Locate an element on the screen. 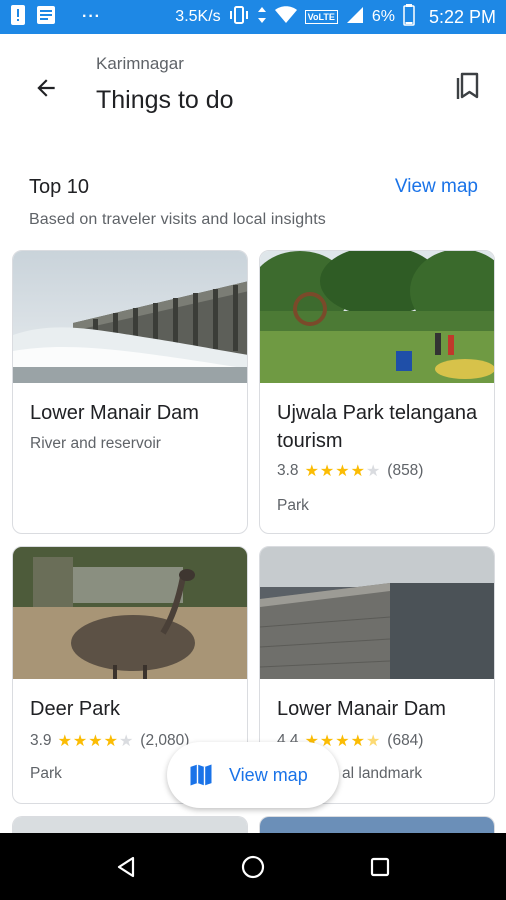  triangle-back-icon is located at coordinates (126, 867).